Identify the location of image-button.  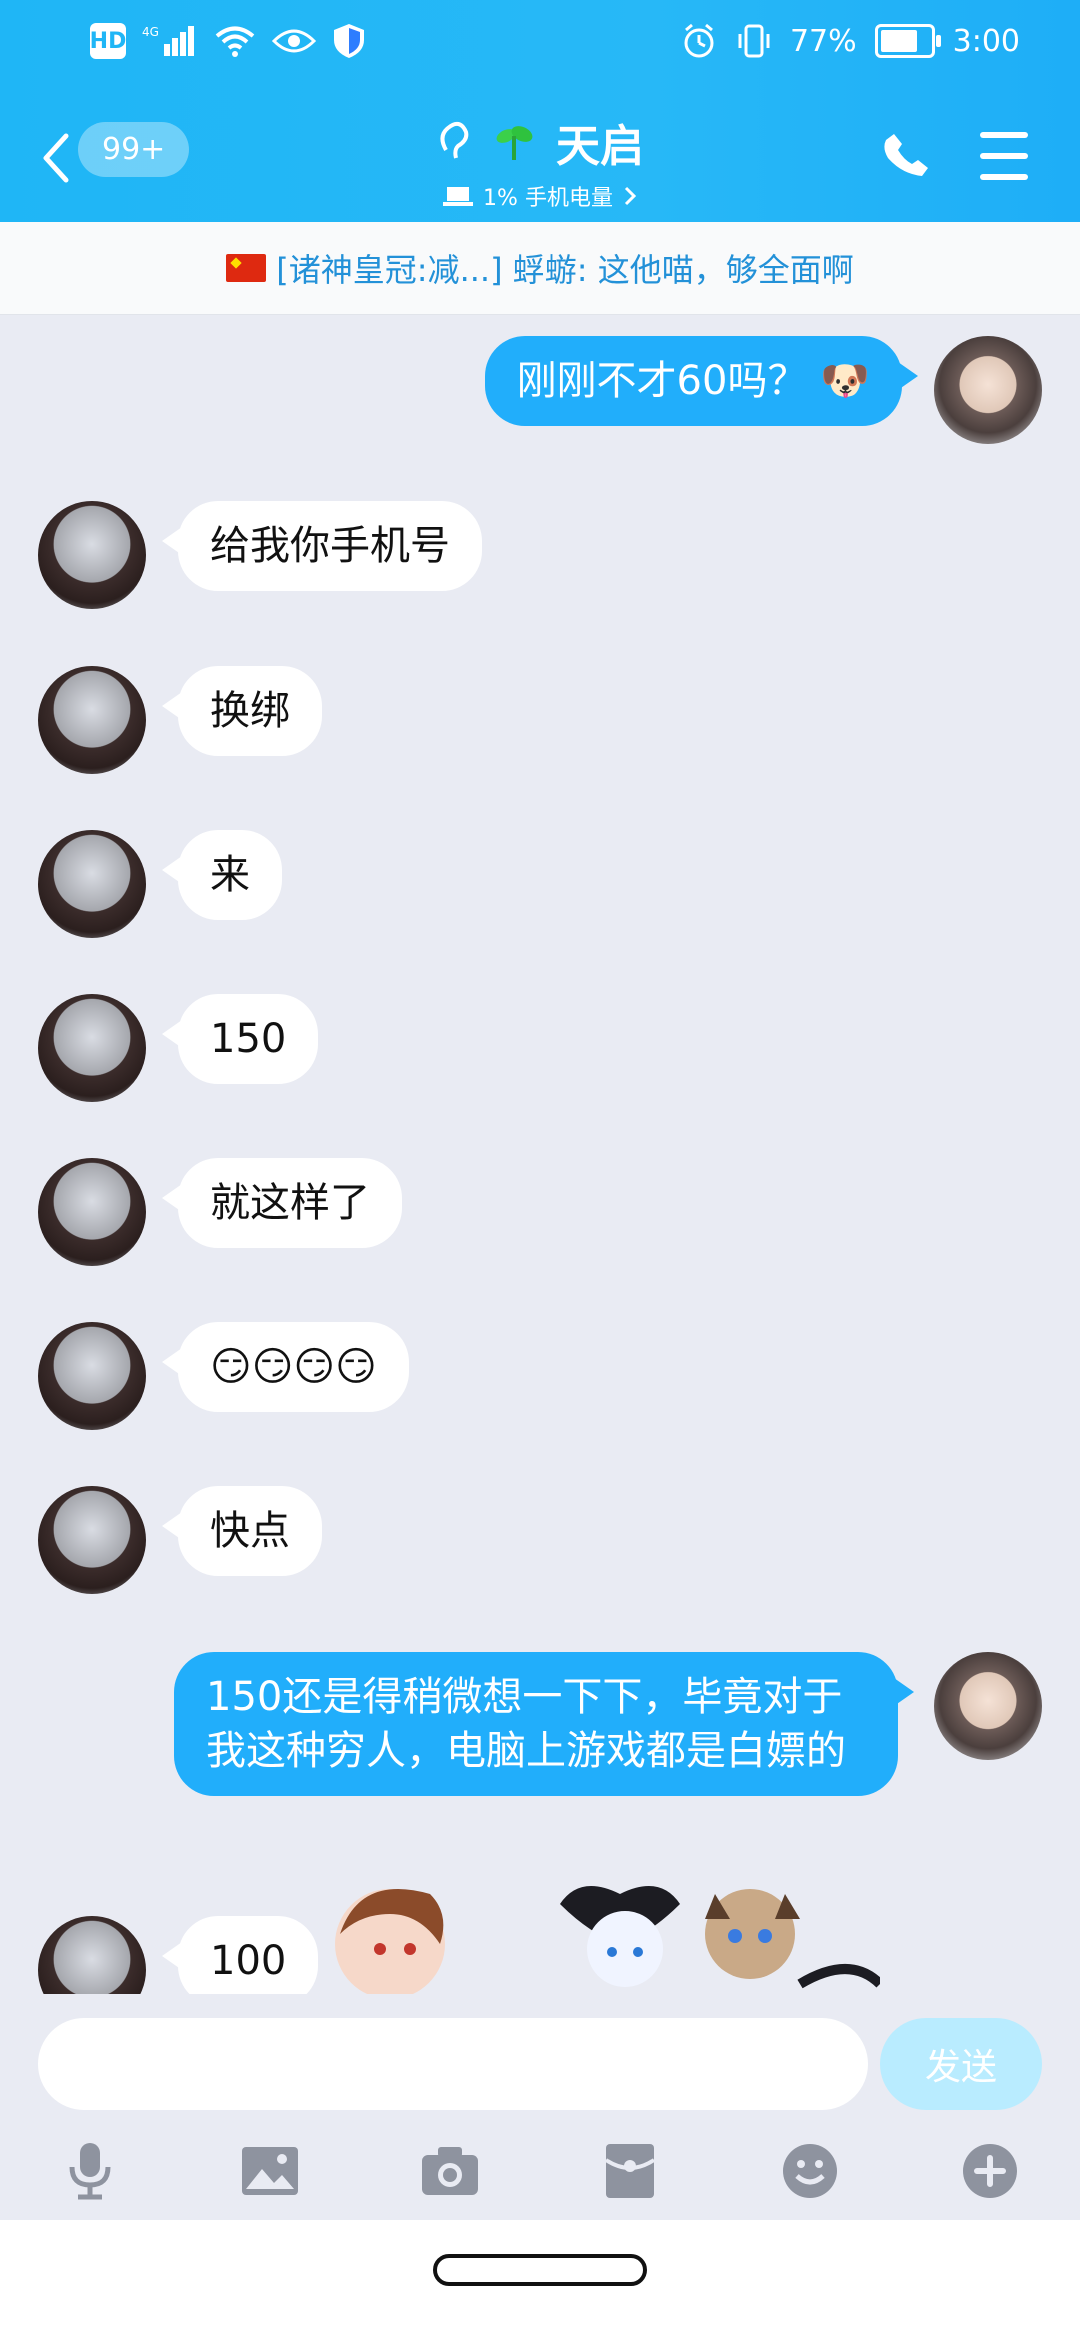
(270, 2171).